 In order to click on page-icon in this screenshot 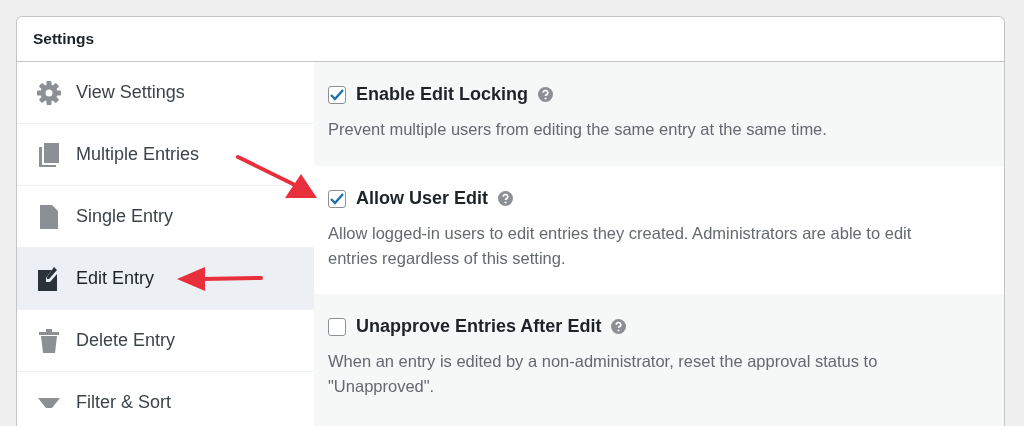, I will do `click(49, 216)`.